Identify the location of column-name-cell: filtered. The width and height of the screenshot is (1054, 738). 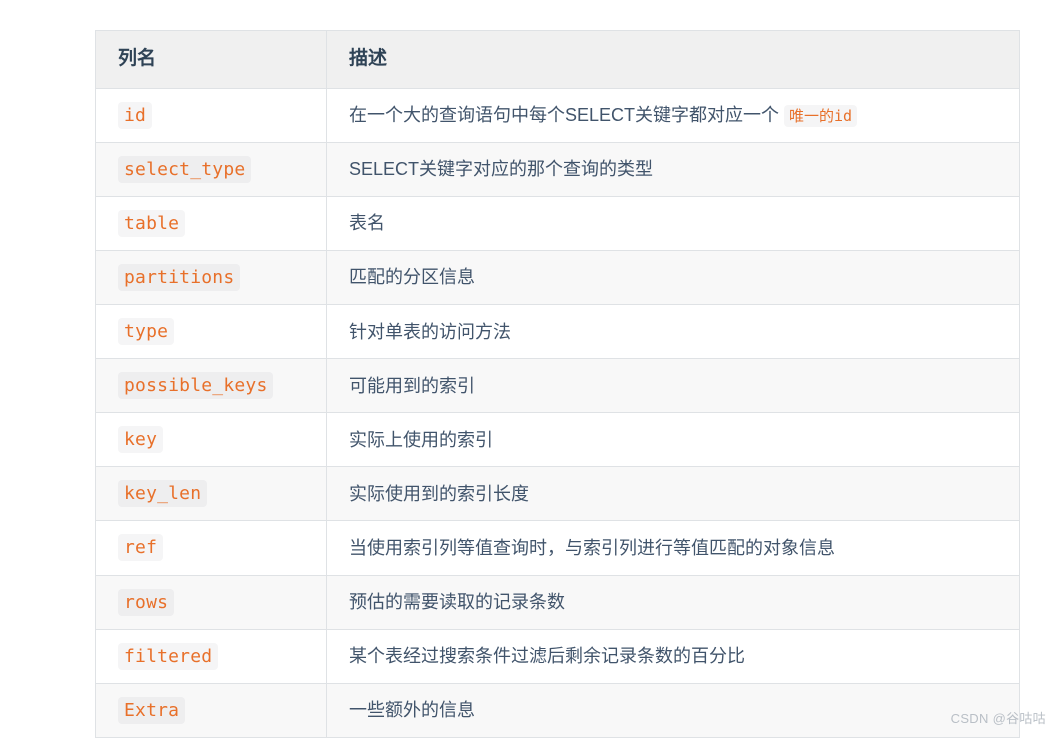
(211, 656).